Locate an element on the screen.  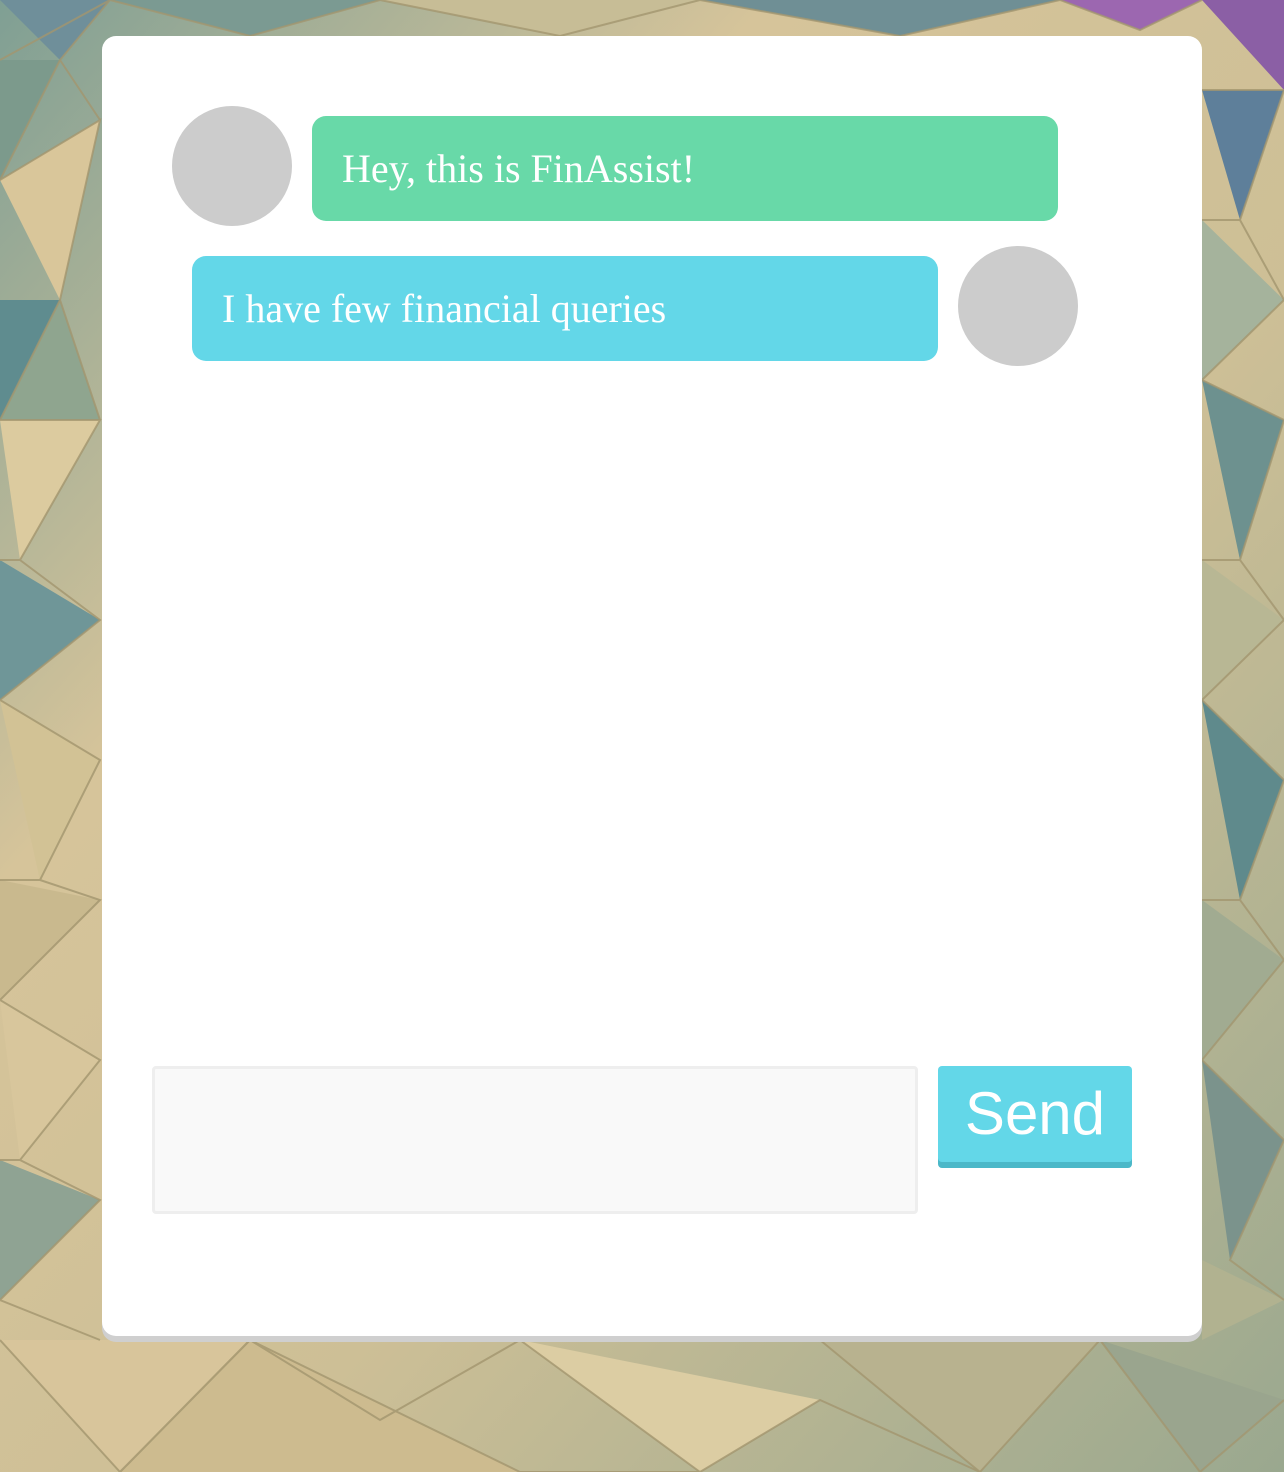
bot-message-bubble: Hey, this is FinAssist! is located at coordinates (685, 168).